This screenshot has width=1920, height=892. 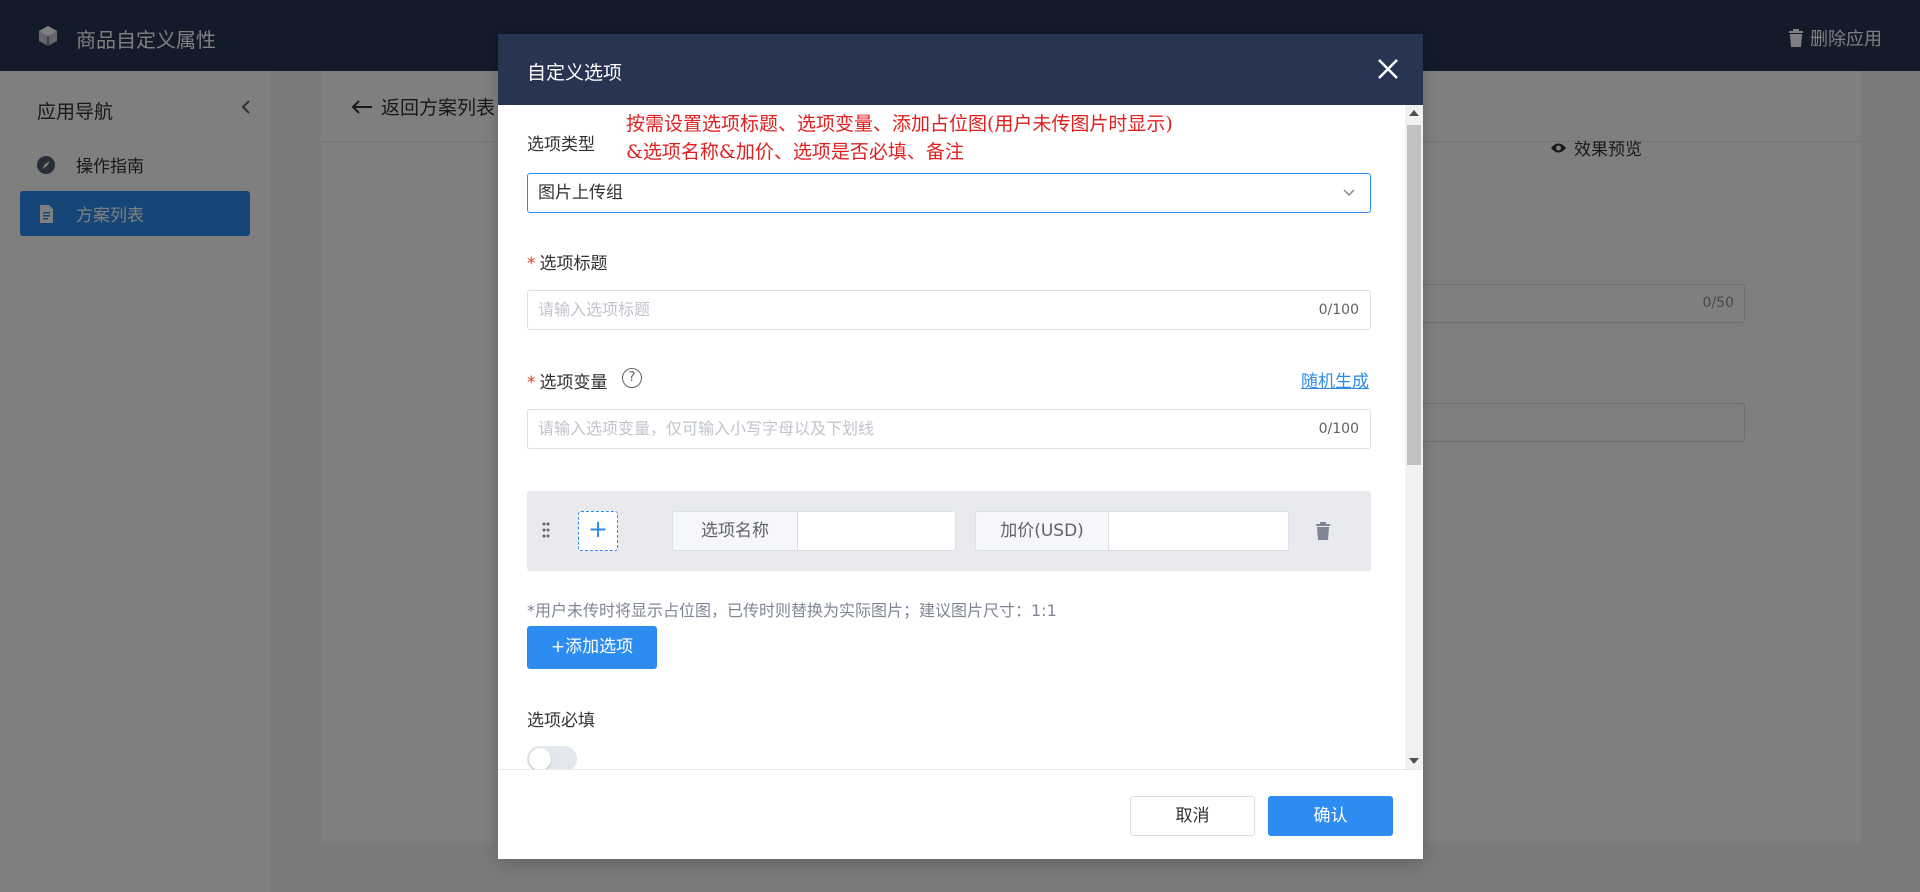 I want to click on placeholder-hint: *用户未传时将显示占位图，已传时则替换为实际图片；建议图片尺寸：1:1, so click(x=792, y=610).